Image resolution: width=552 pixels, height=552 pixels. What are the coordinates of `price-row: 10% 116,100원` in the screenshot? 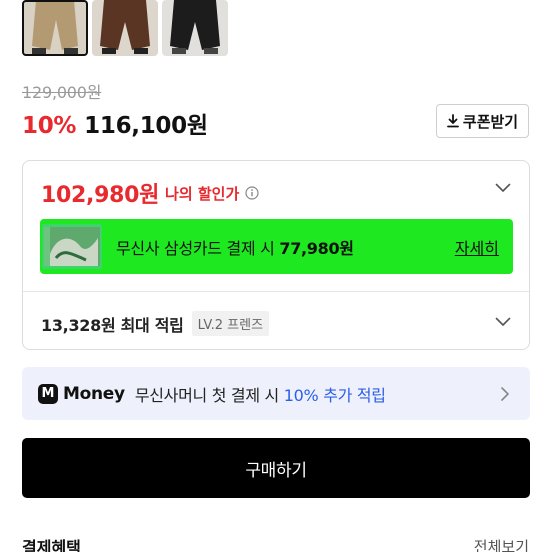 It's located at (115, 123).